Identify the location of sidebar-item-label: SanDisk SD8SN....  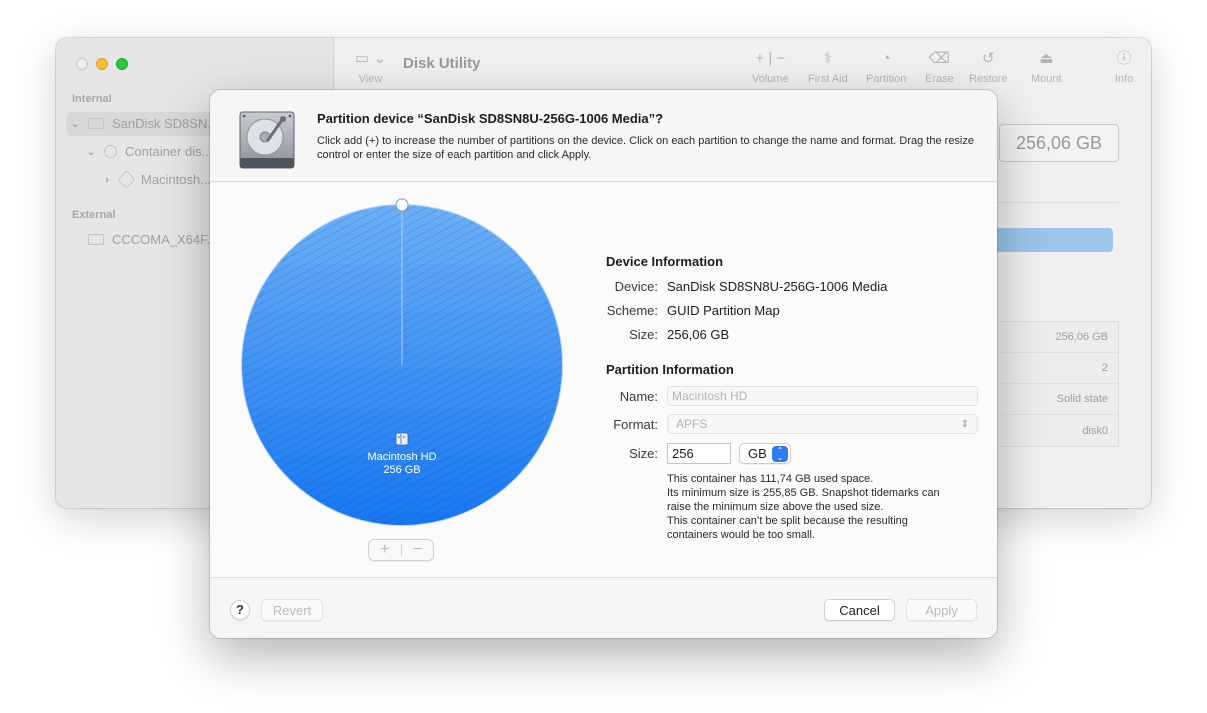
(165, 123).